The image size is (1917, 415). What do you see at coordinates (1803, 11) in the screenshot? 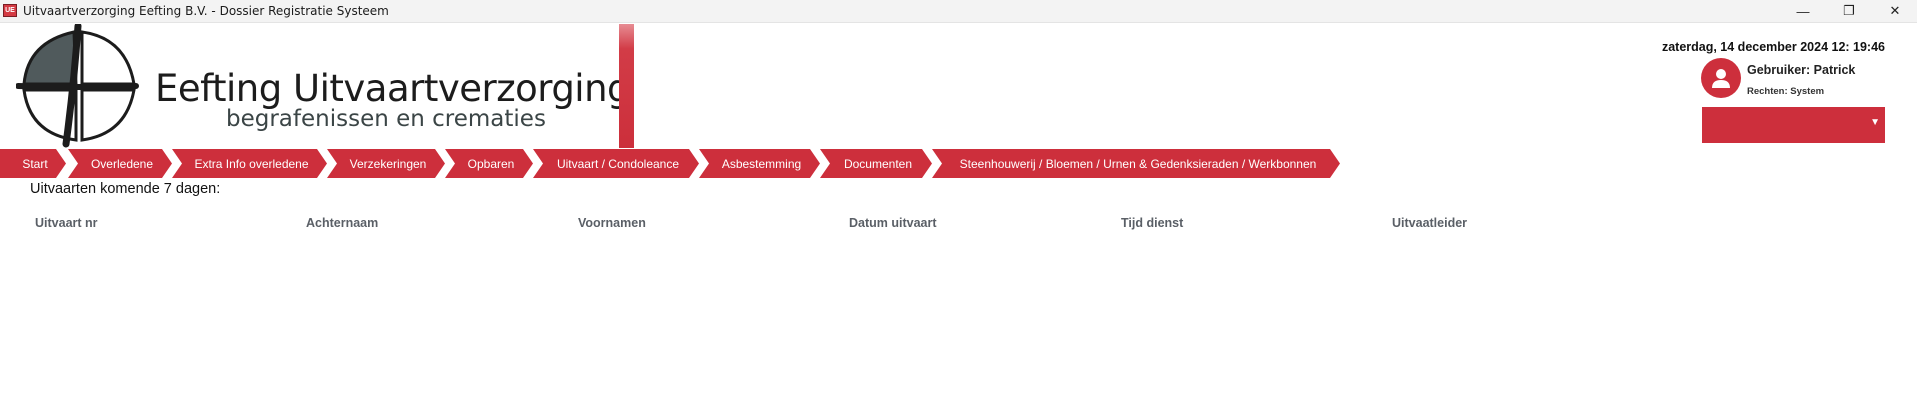
I see `minimize-button: —` at bounding box center [1803, 11].